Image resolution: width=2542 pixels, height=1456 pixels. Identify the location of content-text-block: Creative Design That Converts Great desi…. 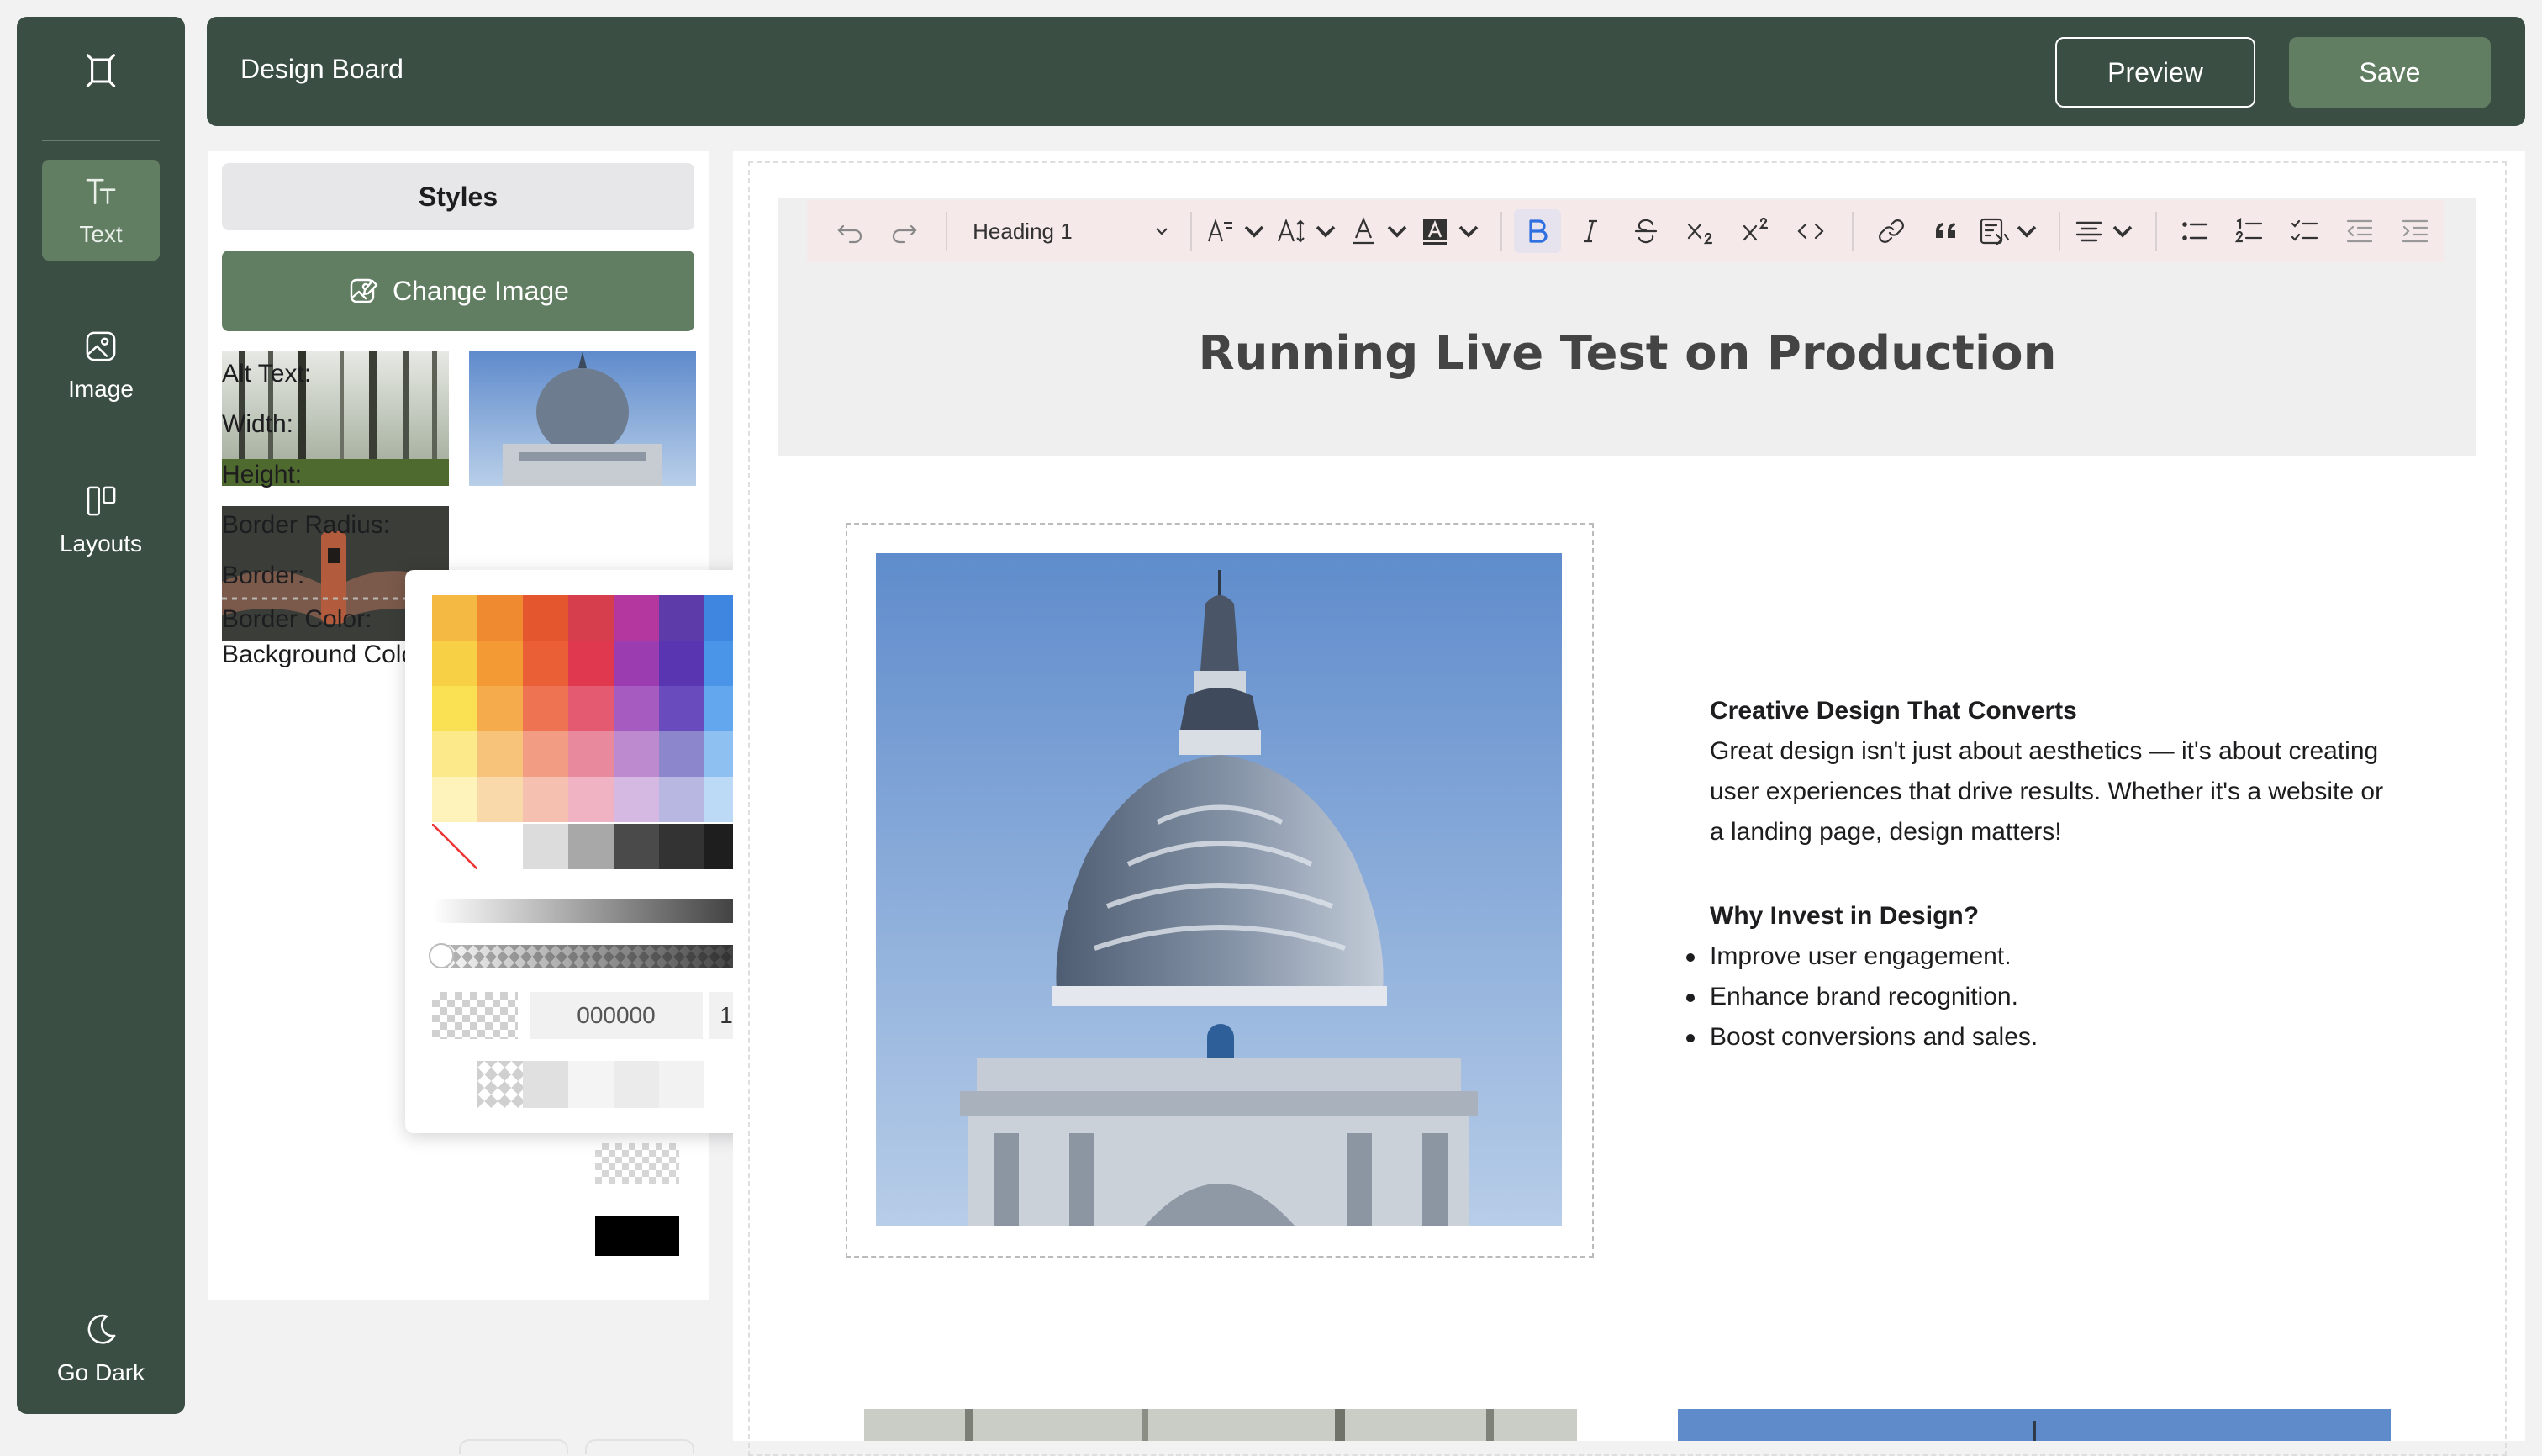
(2042, 874).